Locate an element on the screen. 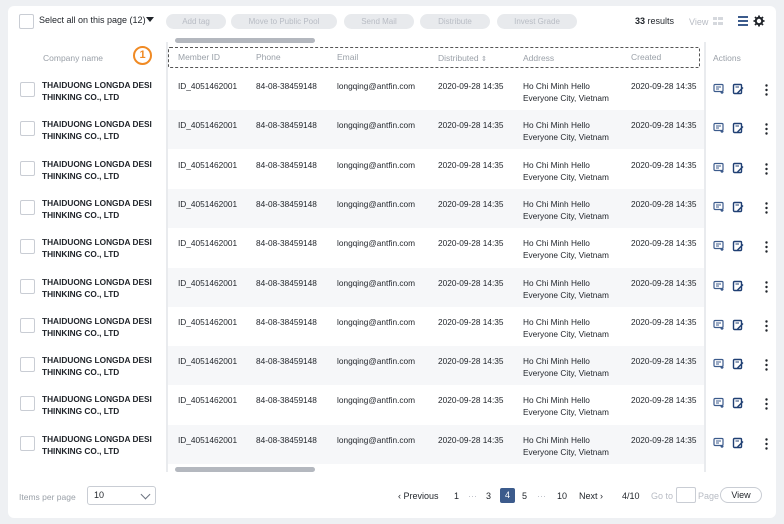 The width and height of the screenshot is (784, 524). page-link-3: 3 is located at coordinates (488, 496).